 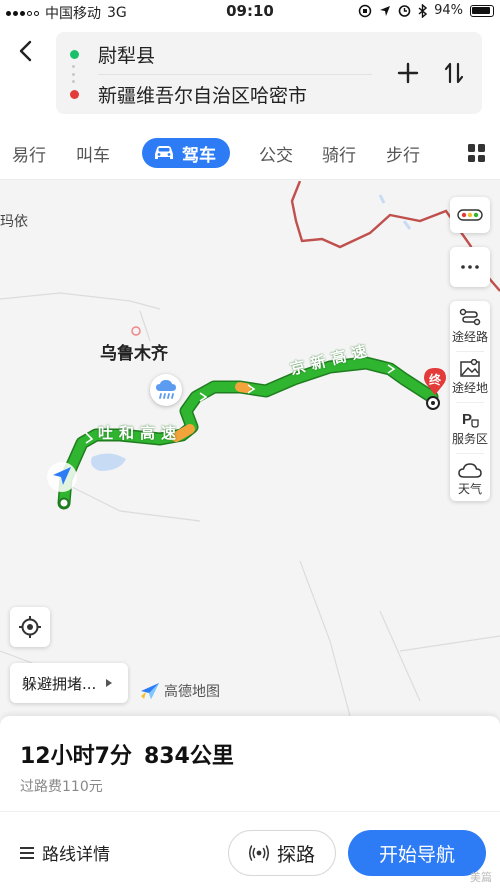 I want to click on road-label-tuhe: 吐和高速, so click(x=140, y=433).